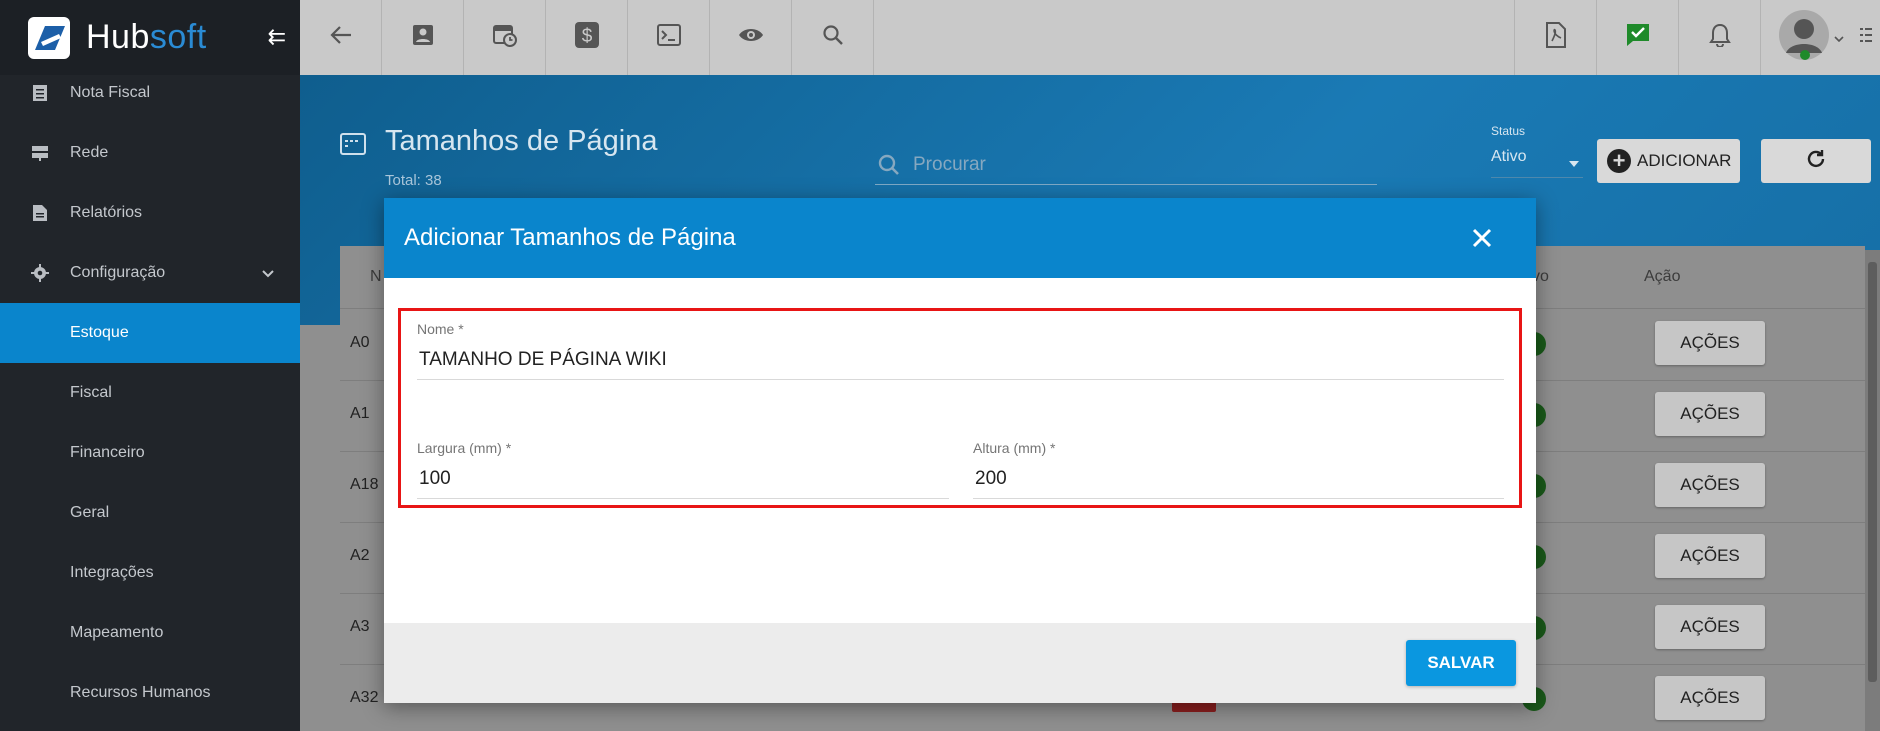 The image size is (1880, 731). What do you see at coordinates (1014, 448) in the screenshot?
I see `height-label: Altura (mm) *` at bounding box center [1014, 448].